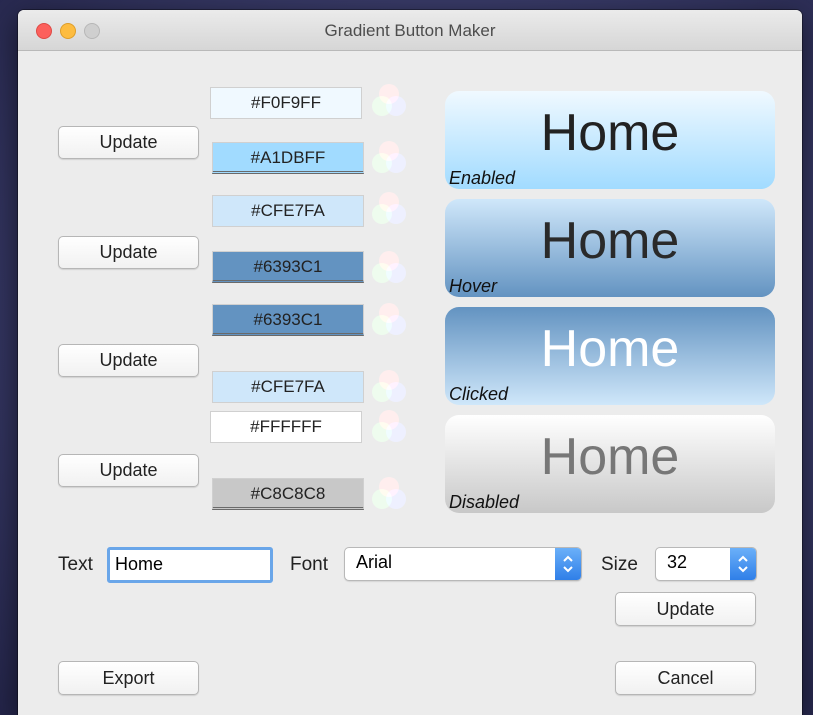  What do you see at coordinates (309, 564) in the screenshot?
I see `font-label: Font` at bounding box center [309, 564].